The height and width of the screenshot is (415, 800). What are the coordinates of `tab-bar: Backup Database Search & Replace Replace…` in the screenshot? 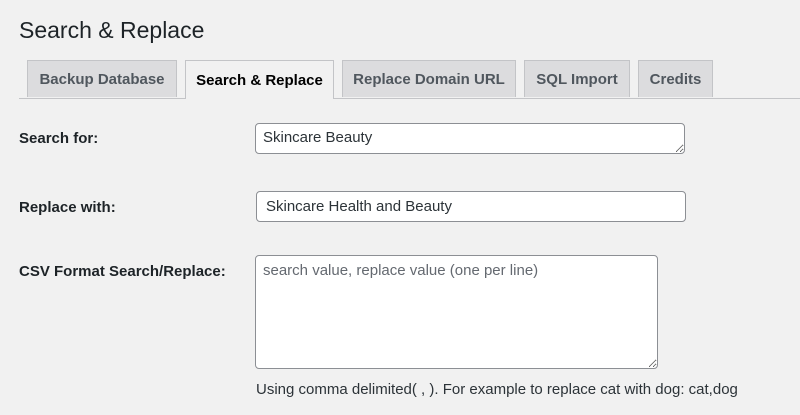 It's located at (400, 79).